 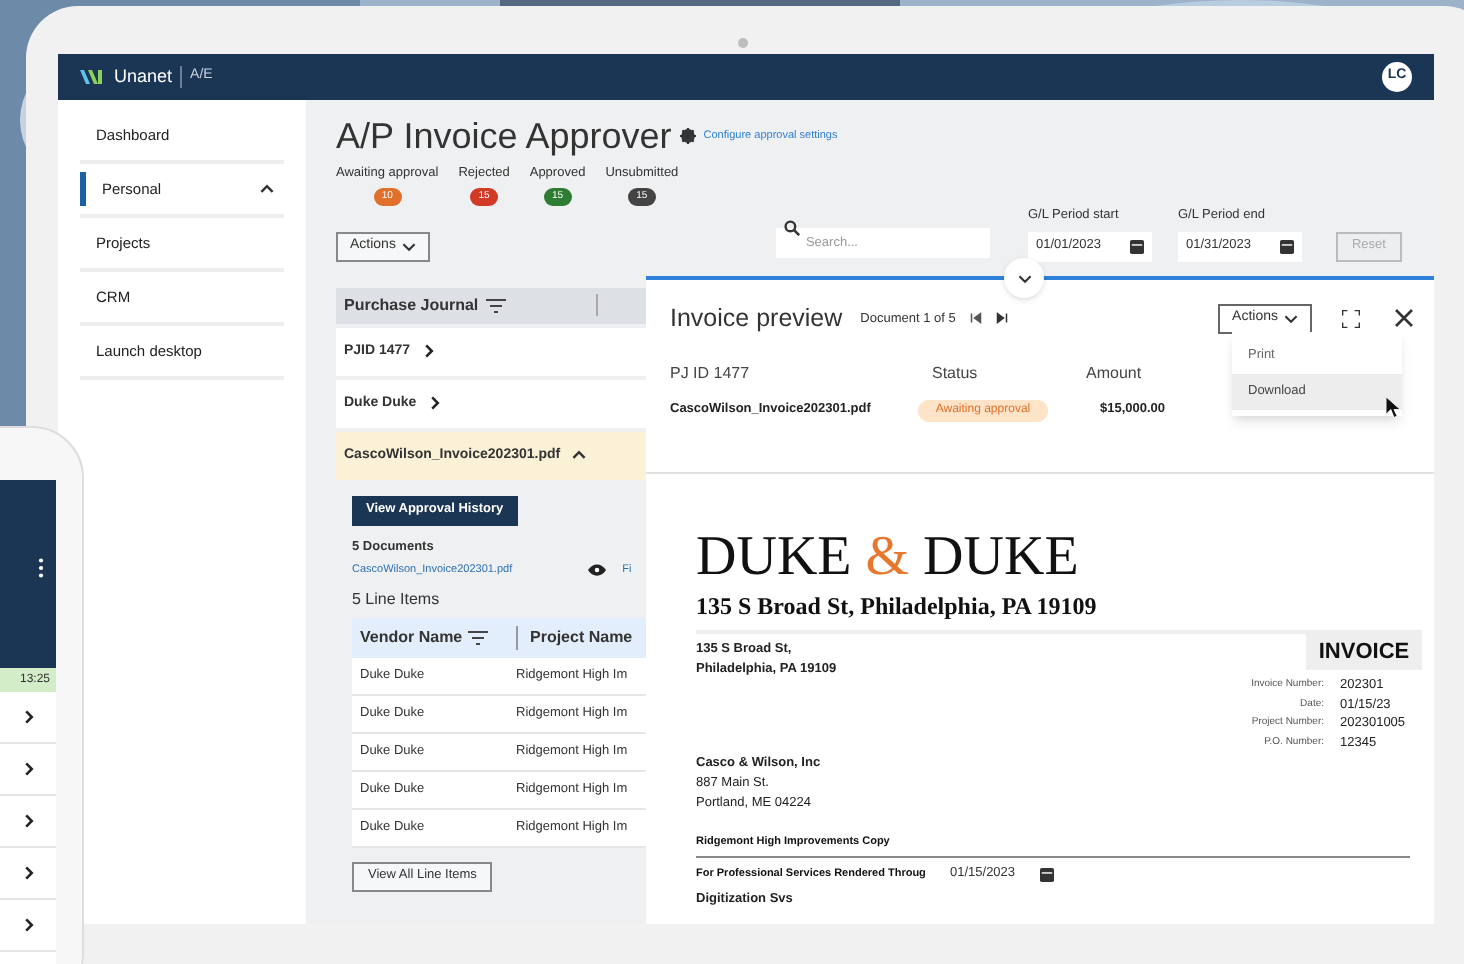 I want to click on invoice-title: INVOICE, so click(x=1364, y=652).